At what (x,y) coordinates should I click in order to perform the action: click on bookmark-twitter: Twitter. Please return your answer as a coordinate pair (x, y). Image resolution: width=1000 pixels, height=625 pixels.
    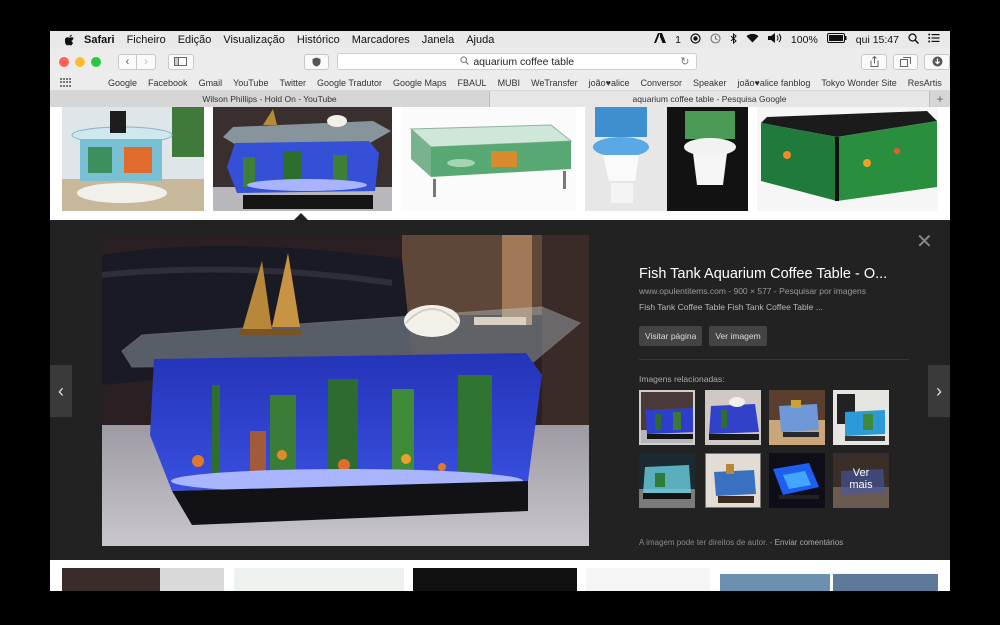
    Looking at the image, I should click on (292, 83).